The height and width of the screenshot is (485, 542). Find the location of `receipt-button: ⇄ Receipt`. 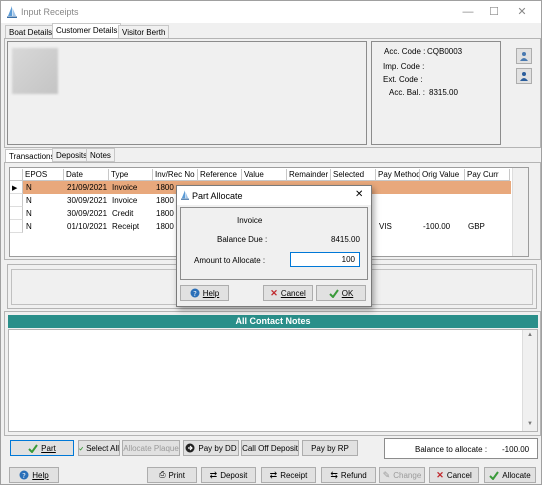

receipt-button: ⇄ Receipt is located at coordinates (288, 475).